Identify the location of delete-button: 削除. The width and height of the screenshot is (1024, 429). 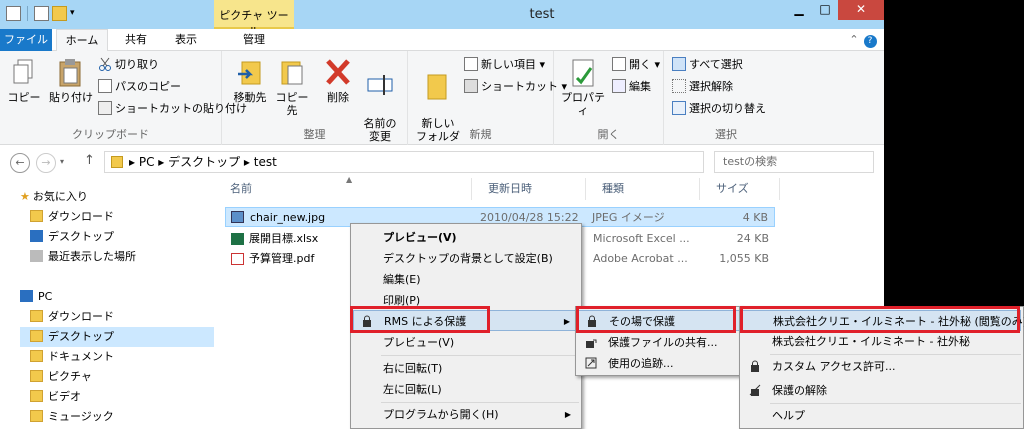
(338, 80).